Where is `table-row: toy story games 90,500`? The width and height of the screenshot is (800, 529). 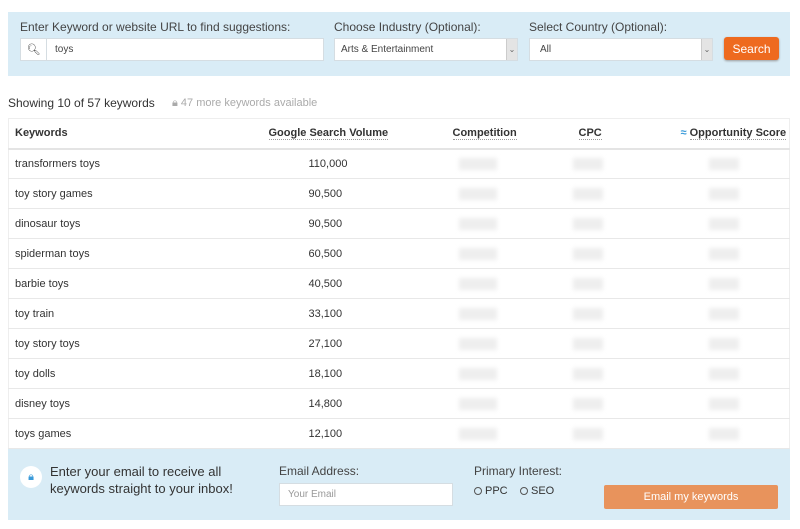
table-row: toy story games 90,500 is located at coordinates (399, 193).